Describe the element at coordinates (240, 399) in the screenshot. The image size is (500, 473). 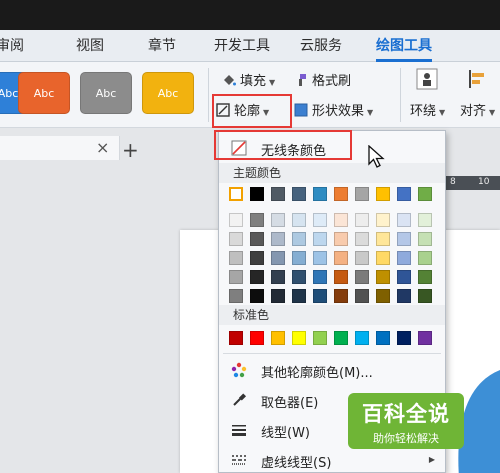
I see `eyedropper-icon` at that location.